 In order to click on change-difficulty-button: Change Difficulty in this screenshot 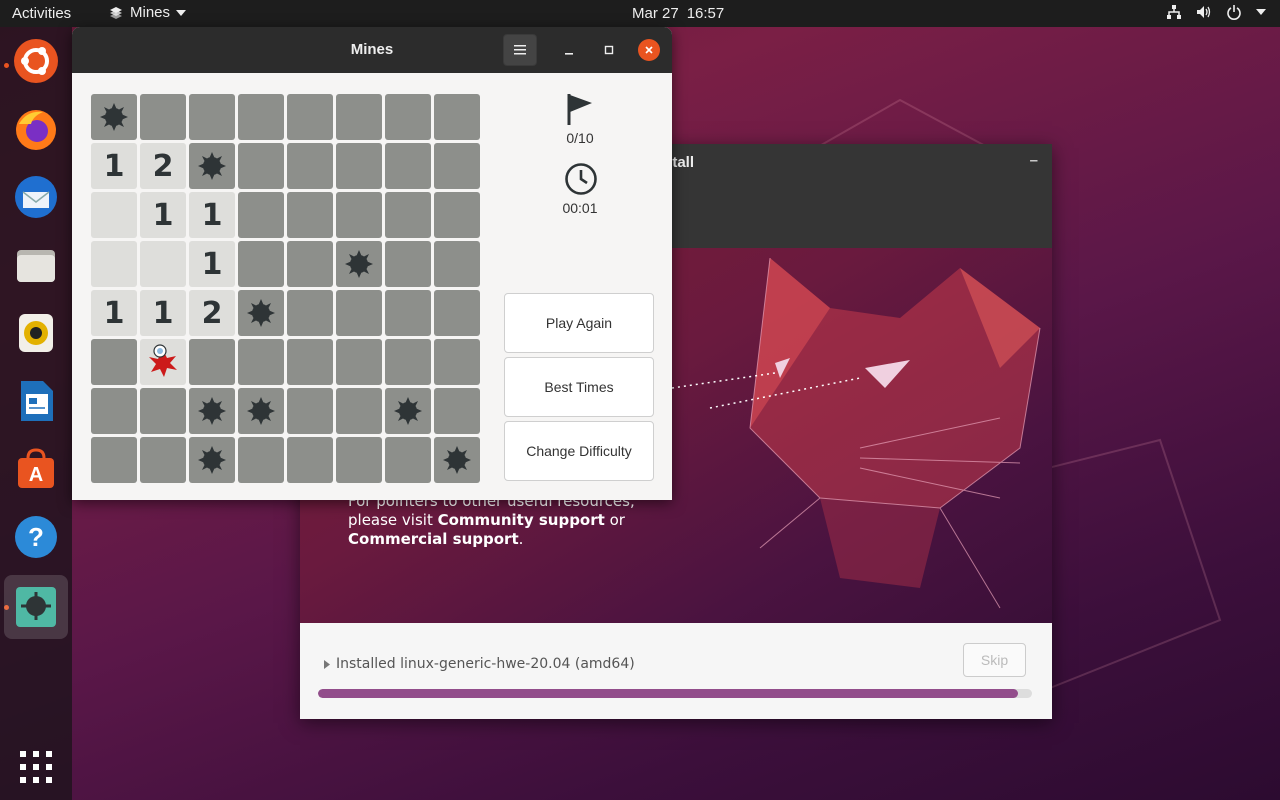, I will do `click(579, 451)`.